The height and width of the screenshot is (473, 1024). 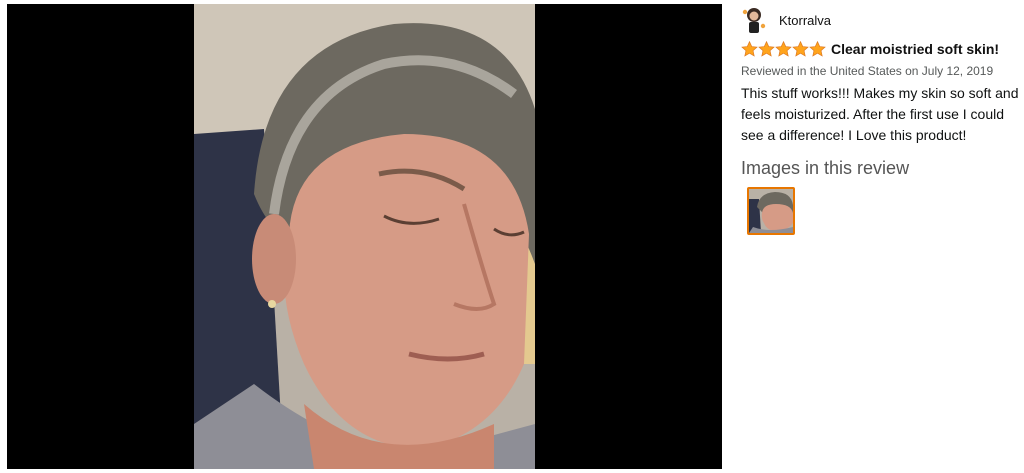 I want to click on thumbnail-image, so click(x=771, y=211).